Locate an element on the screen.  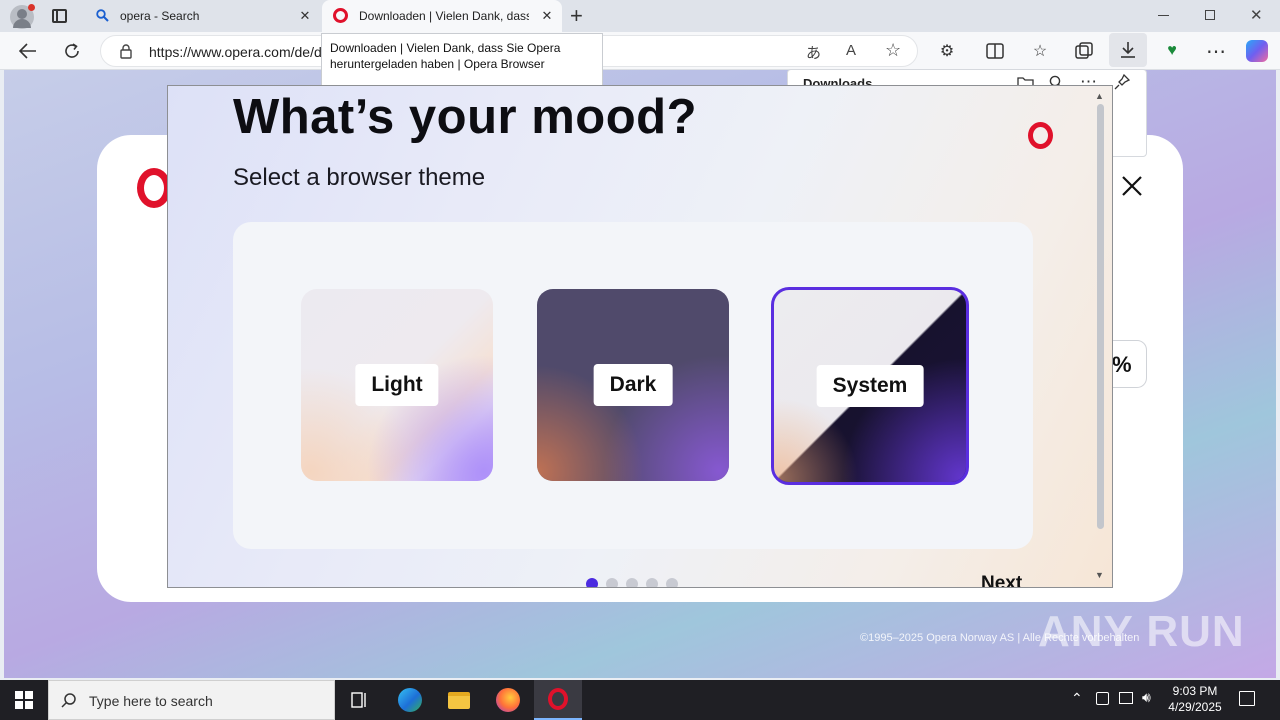
theme-option-dark: Dark is located at coordinates (633, 385).